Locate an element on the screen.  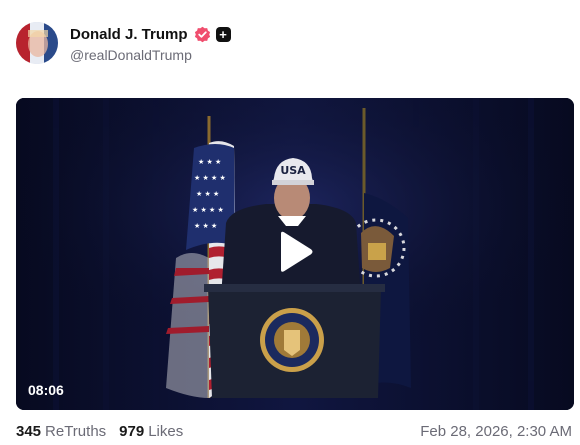
avatar is located at coordinates (37, 43).